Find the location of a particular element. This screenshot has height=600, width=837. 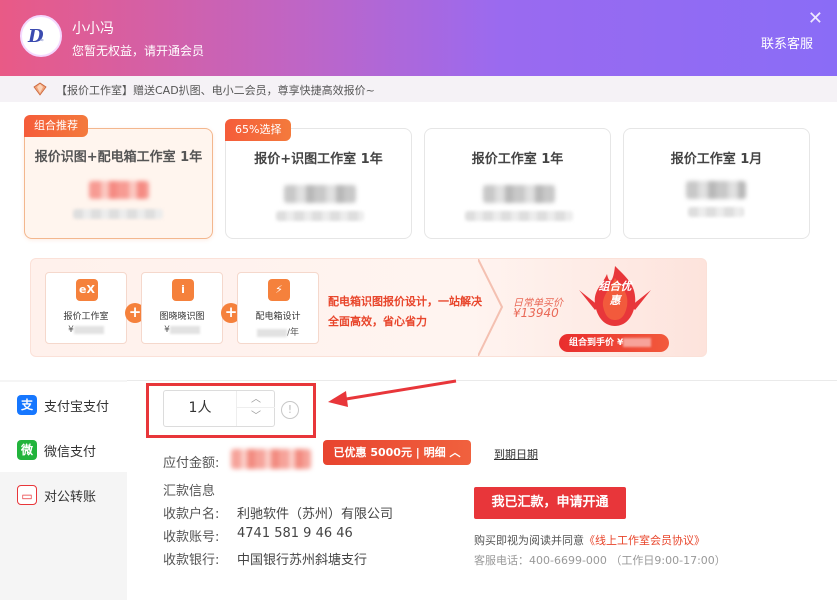

wechat-icon: 微 is located at coordinates (27, 450).